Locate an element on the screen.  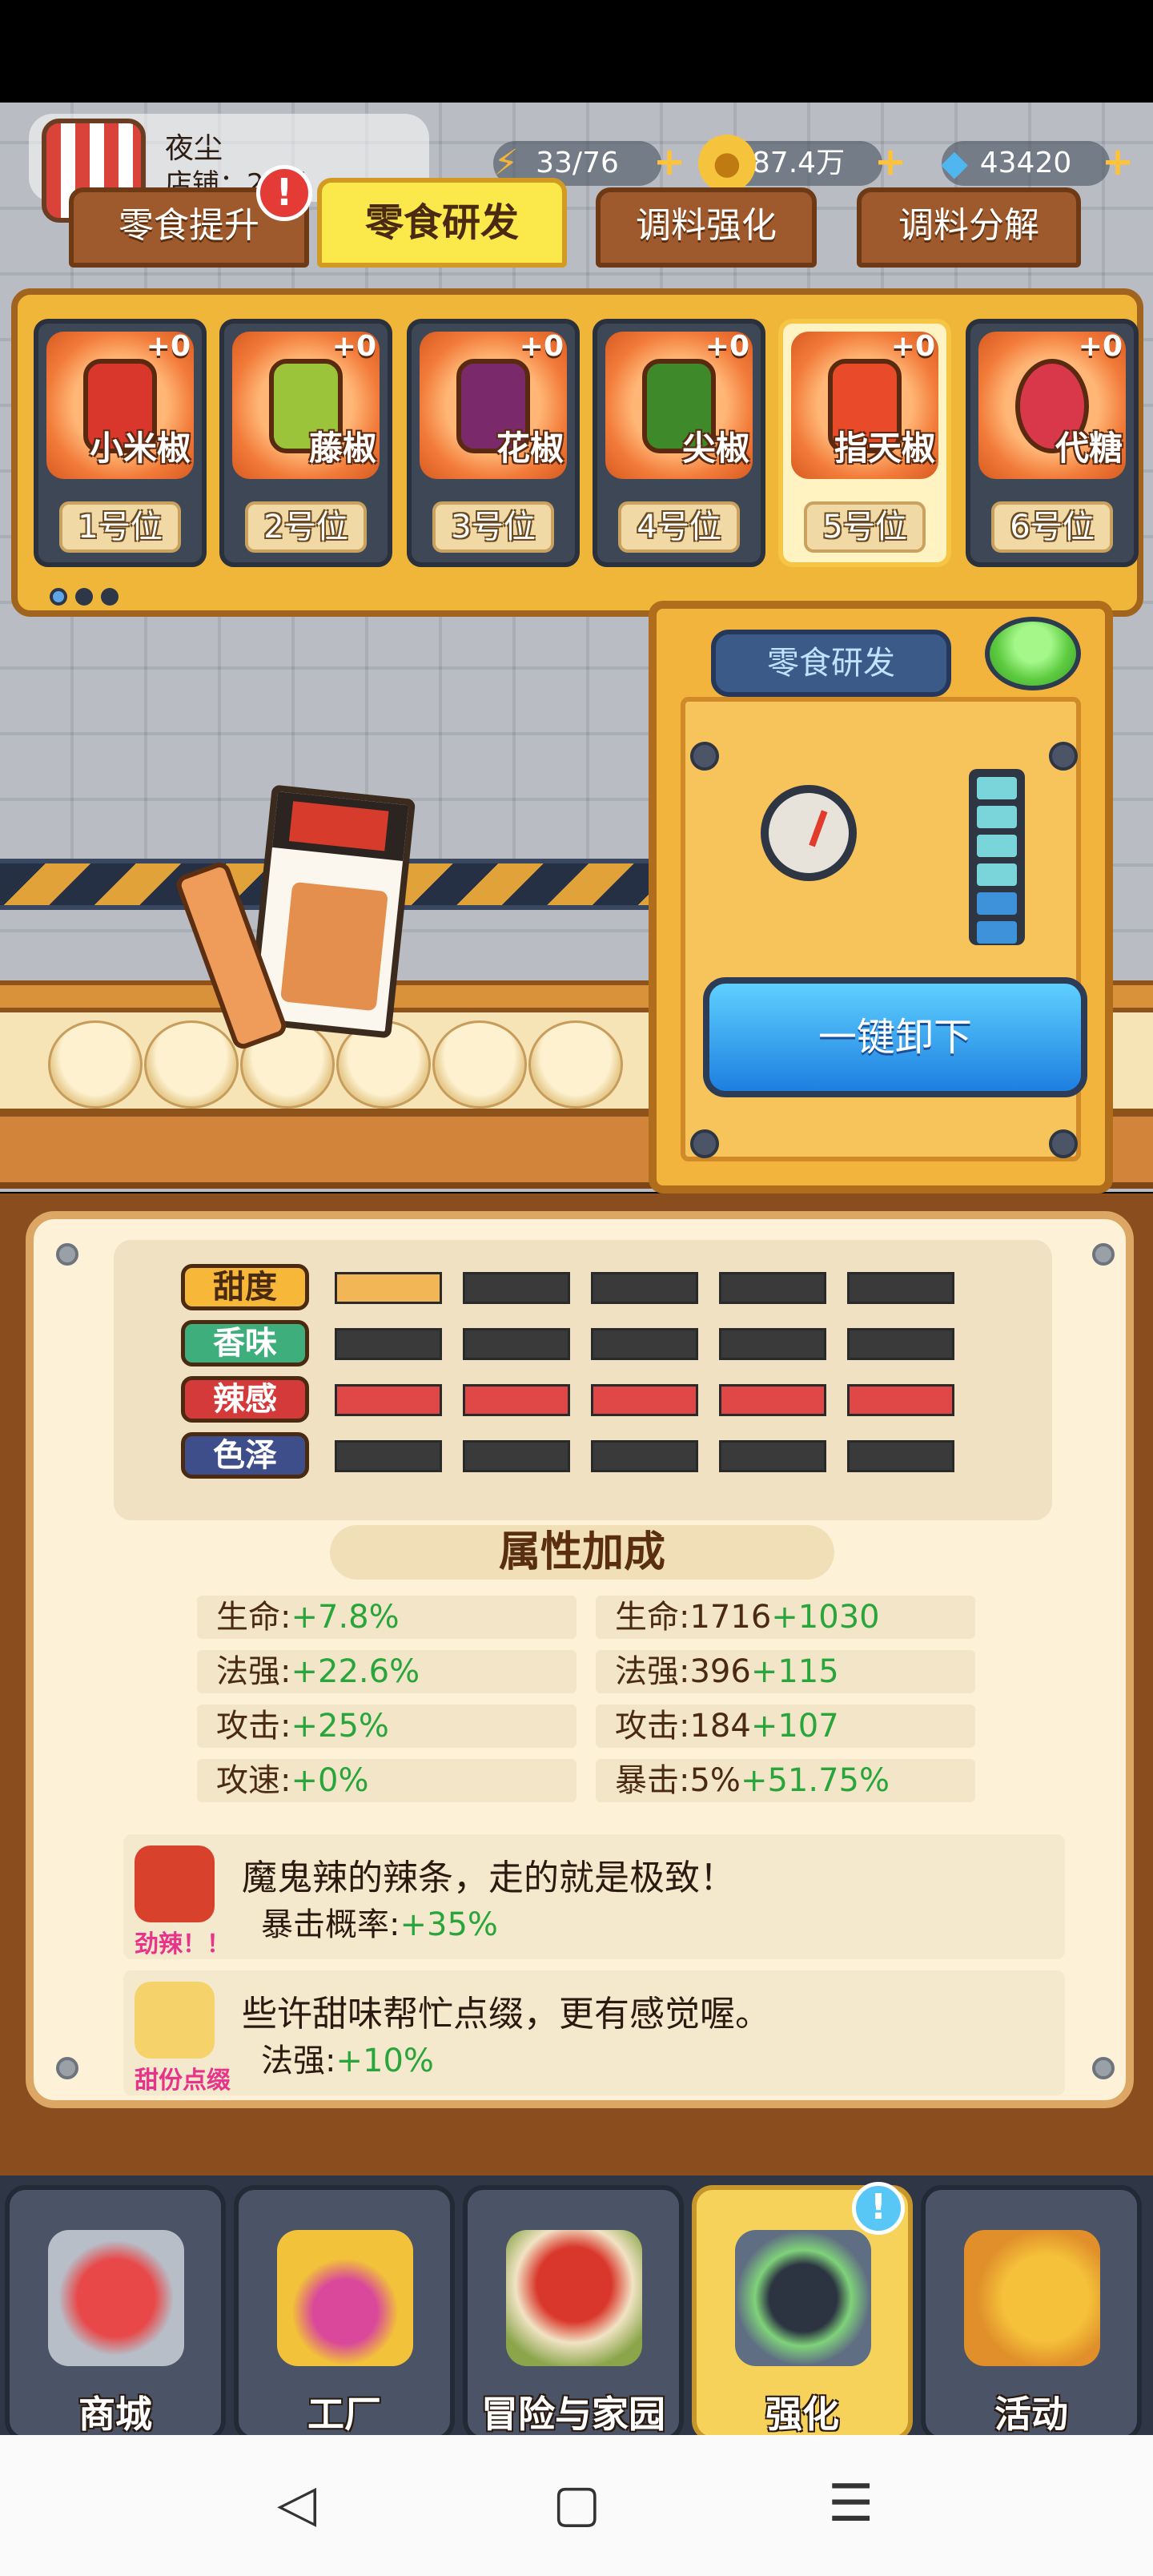
slot-position: 3号位 is located at coordinates (493, 527).